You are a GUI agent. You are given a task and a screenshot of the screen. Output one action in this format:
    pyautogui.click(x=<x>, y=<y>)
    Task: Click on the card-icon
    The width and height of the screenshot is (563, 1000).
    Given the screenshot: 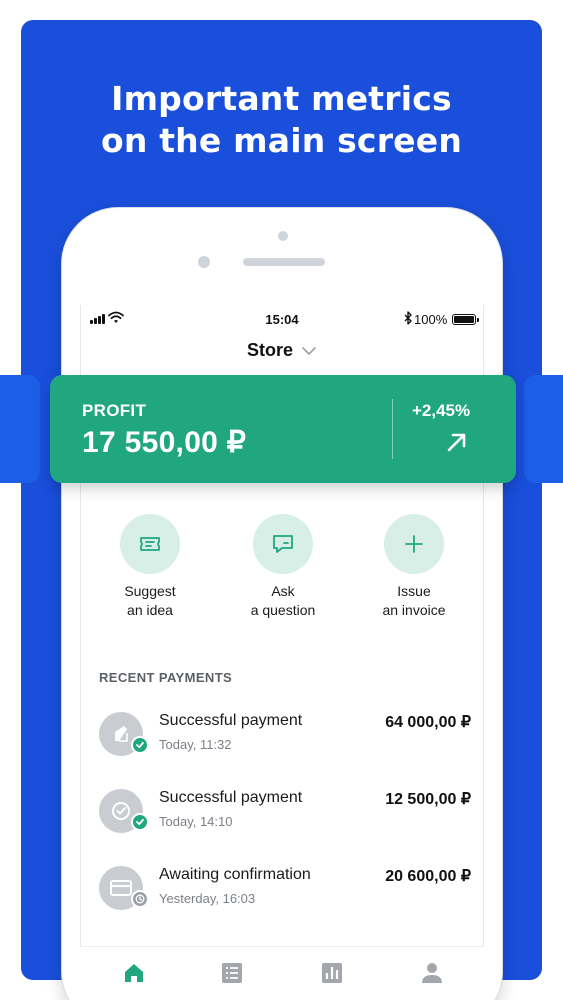 What is the action you would take?
    pyautogui.click(x=121, y=888)
    